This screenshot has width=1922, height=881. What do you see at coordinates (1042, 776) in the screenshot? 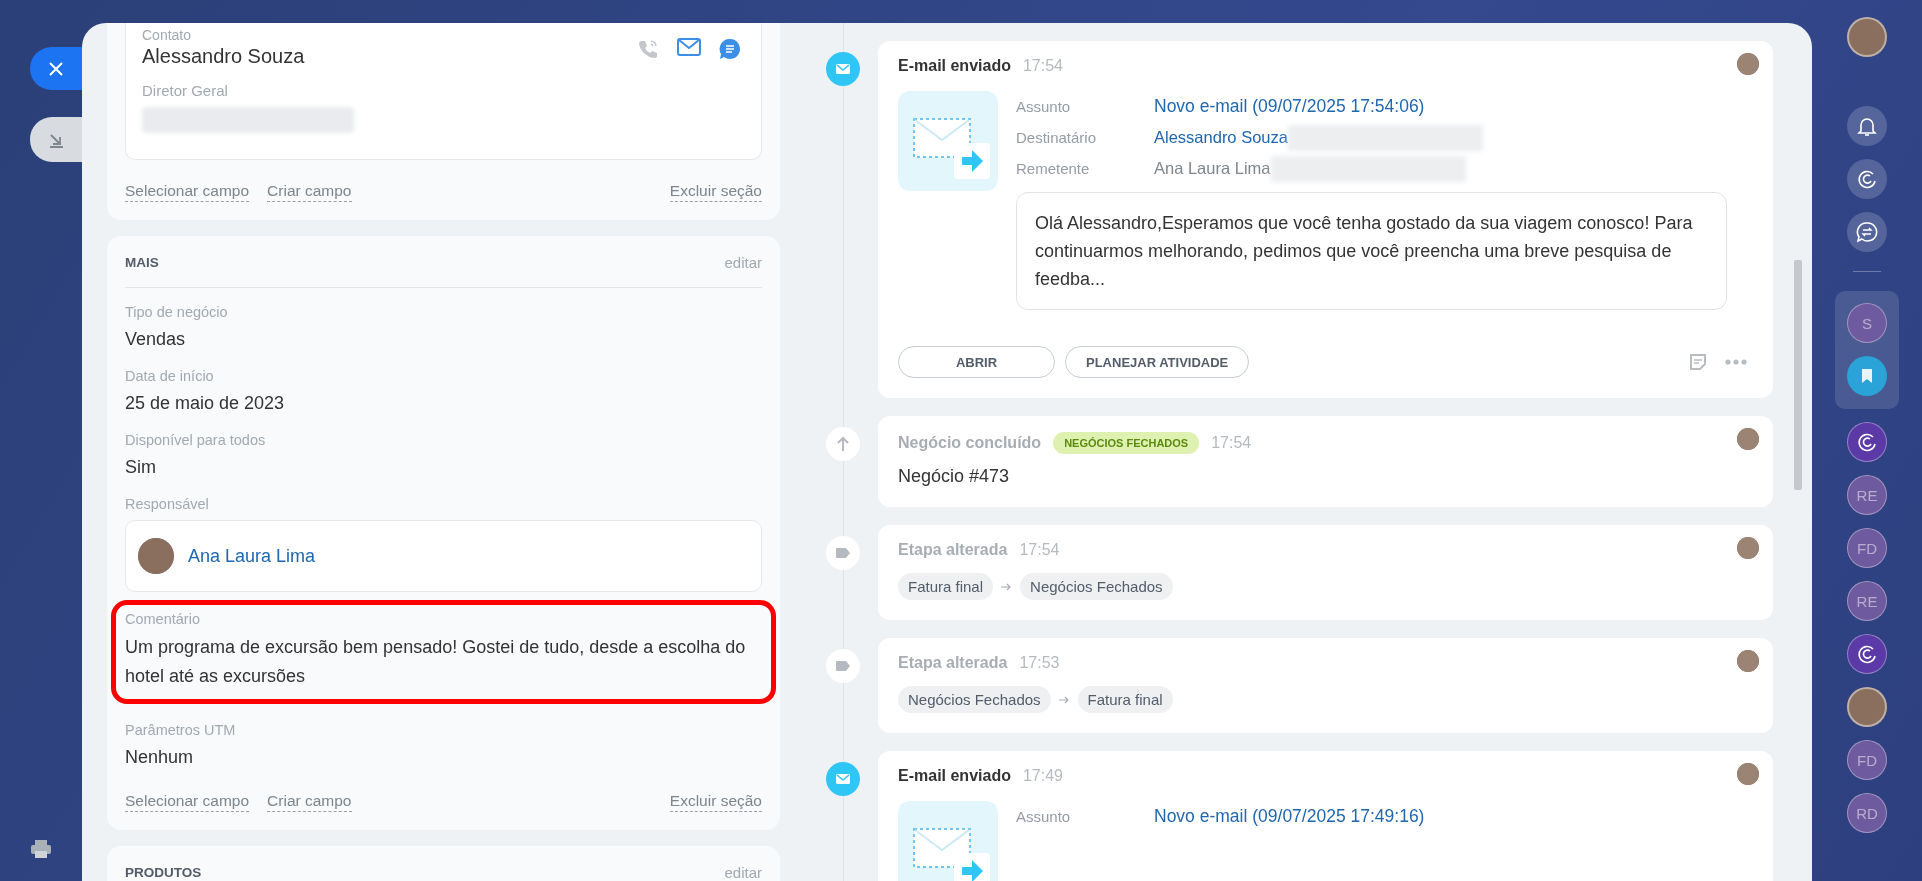
I see `event-time: 17:49` at bounding box center [1042, 776].